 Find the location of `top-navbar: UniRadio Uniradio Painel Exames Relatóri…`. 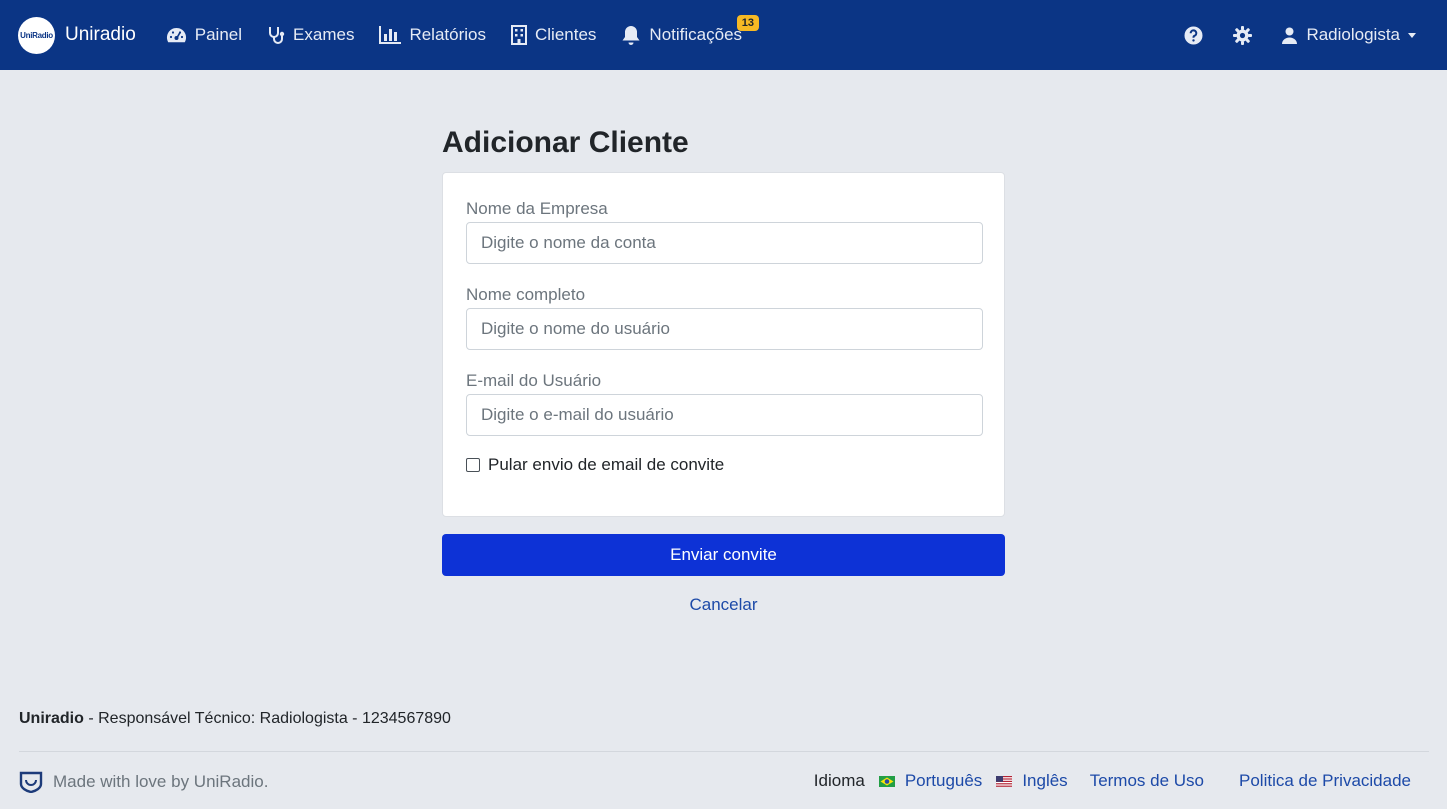

top-navbar: UniRadio Uniradio Painel Exames Relatóri… is located at coordinates (723, 35).